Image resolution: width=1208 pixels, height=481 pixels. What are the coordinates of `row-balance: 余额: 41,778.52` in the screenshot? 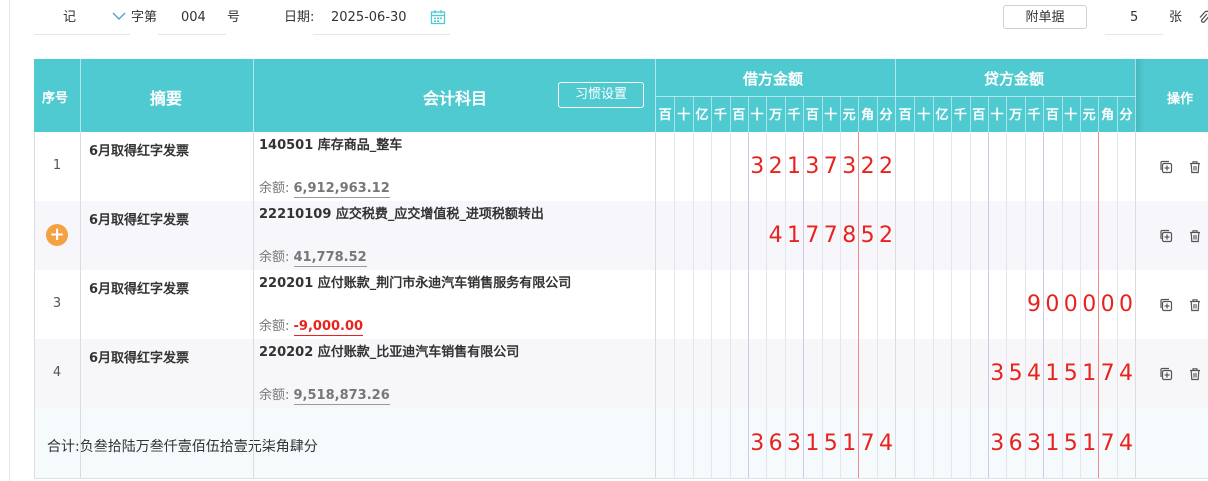 It's located at (313, 256).